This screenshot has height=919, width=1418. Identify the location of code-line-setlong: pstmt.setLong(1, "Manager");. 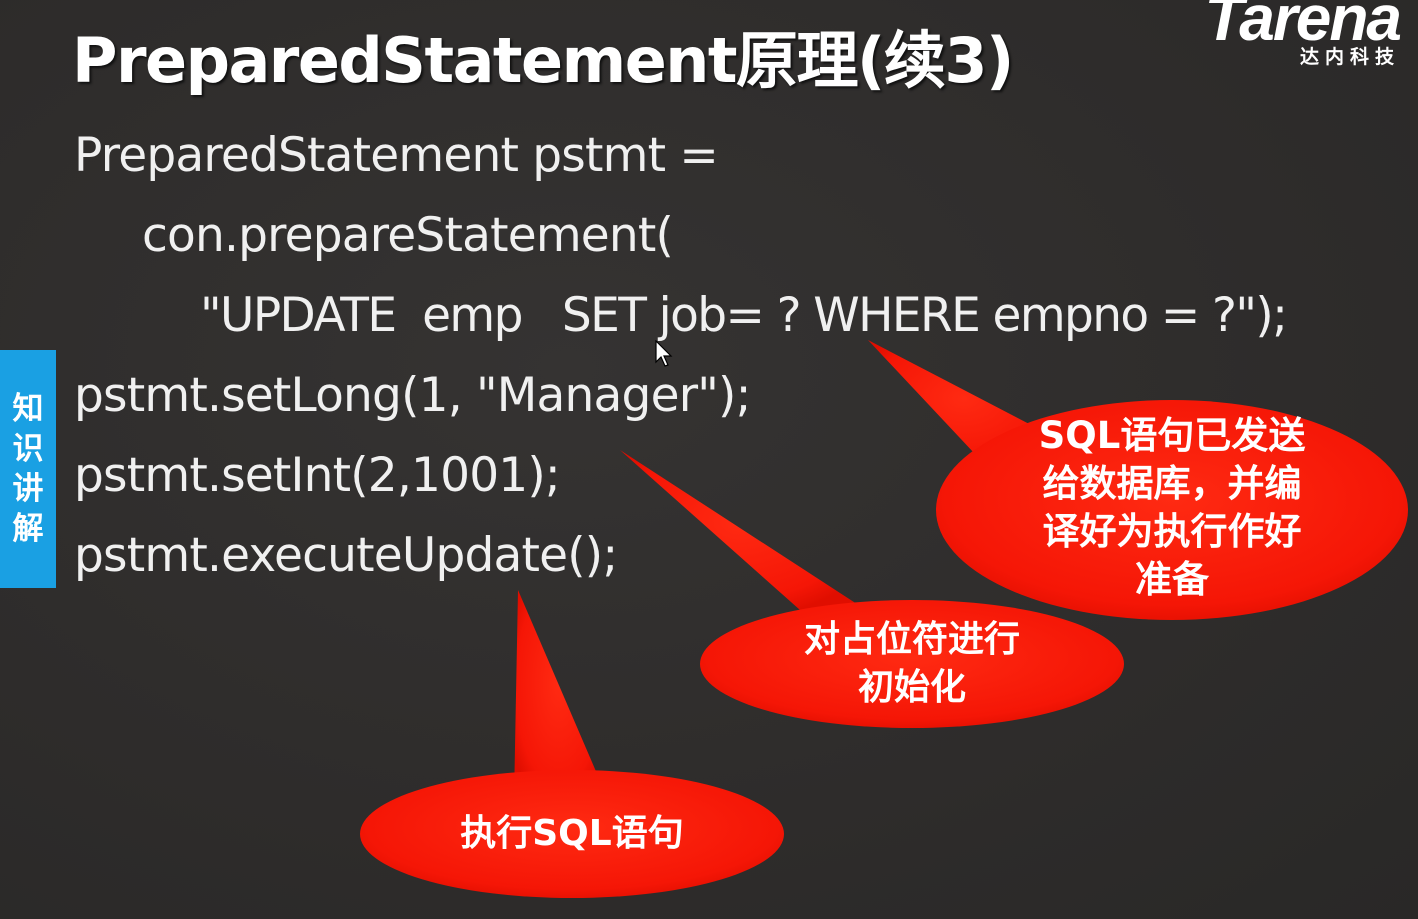
(412, 395).